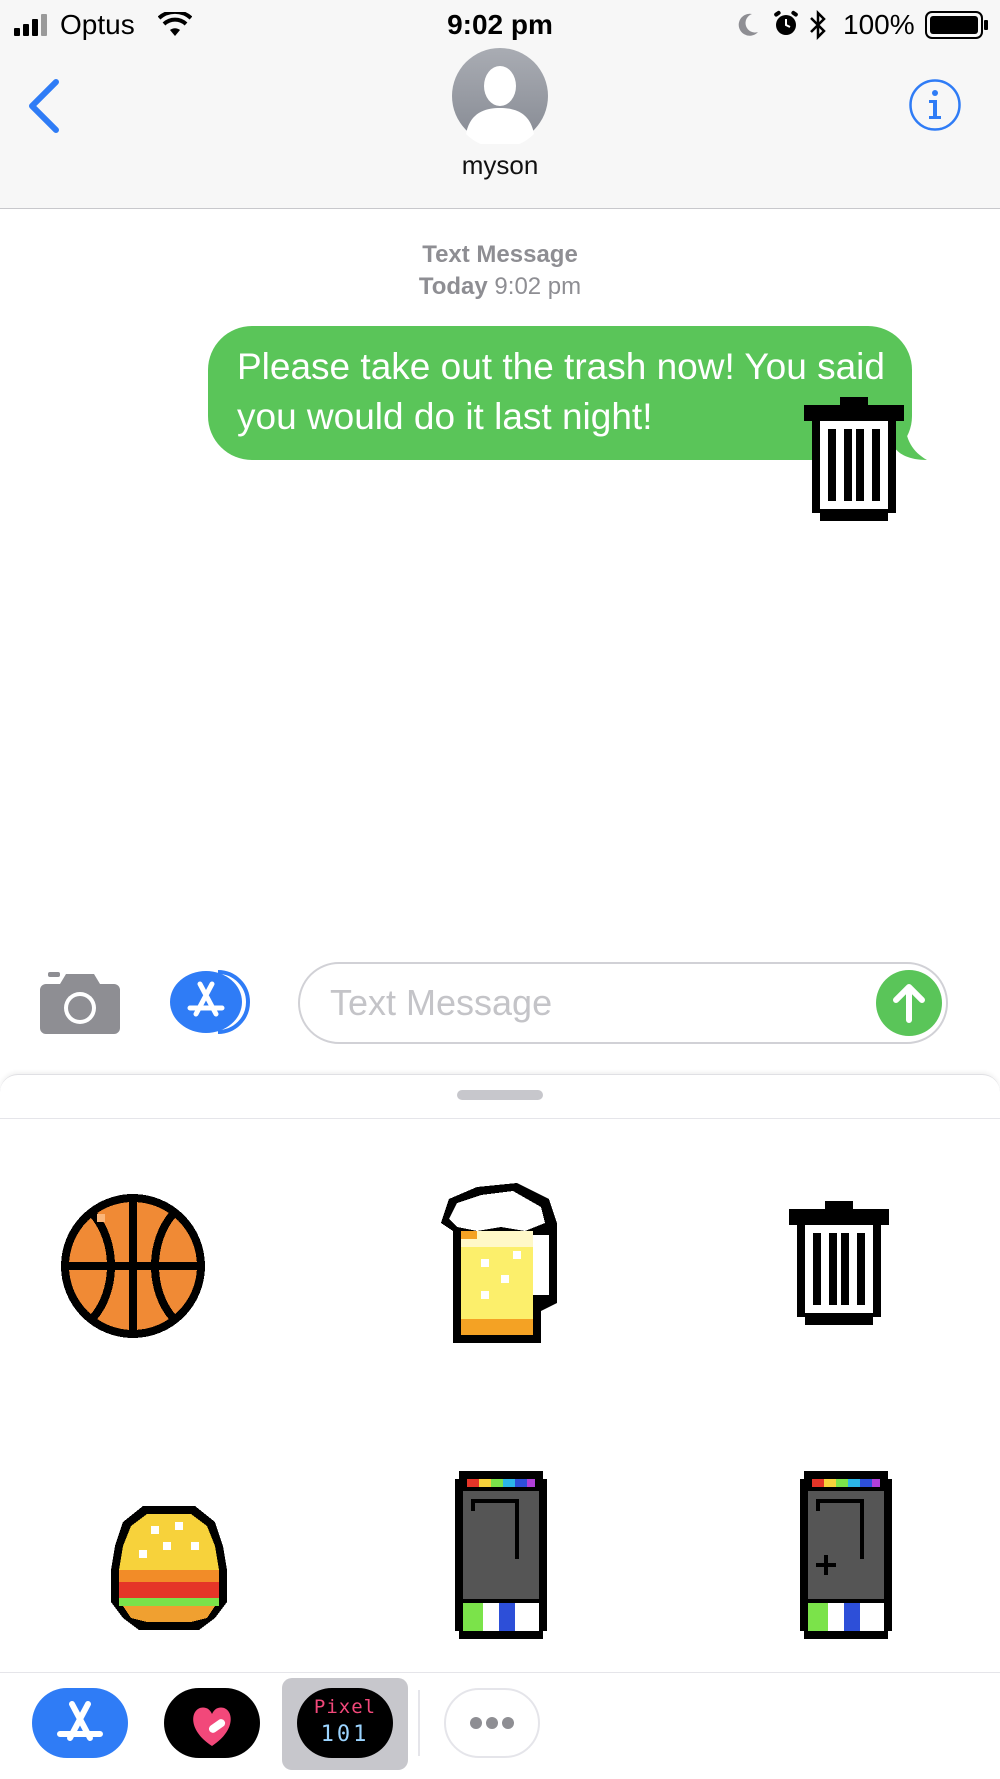 This screenshot has height=1779, width=1000. Describe the element at coordinates (345, 1734) in the screenshot. I see `pixel-label-bottom: 101` at that location.